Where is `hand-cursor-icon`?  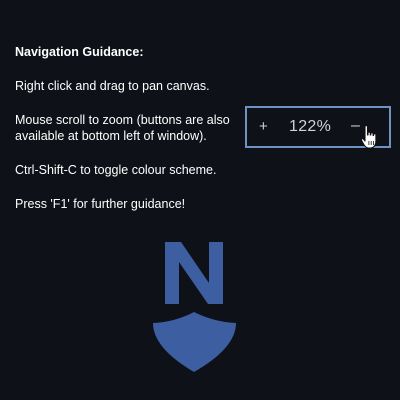 hand-cursor-icon is located at coordinates (368, 136).